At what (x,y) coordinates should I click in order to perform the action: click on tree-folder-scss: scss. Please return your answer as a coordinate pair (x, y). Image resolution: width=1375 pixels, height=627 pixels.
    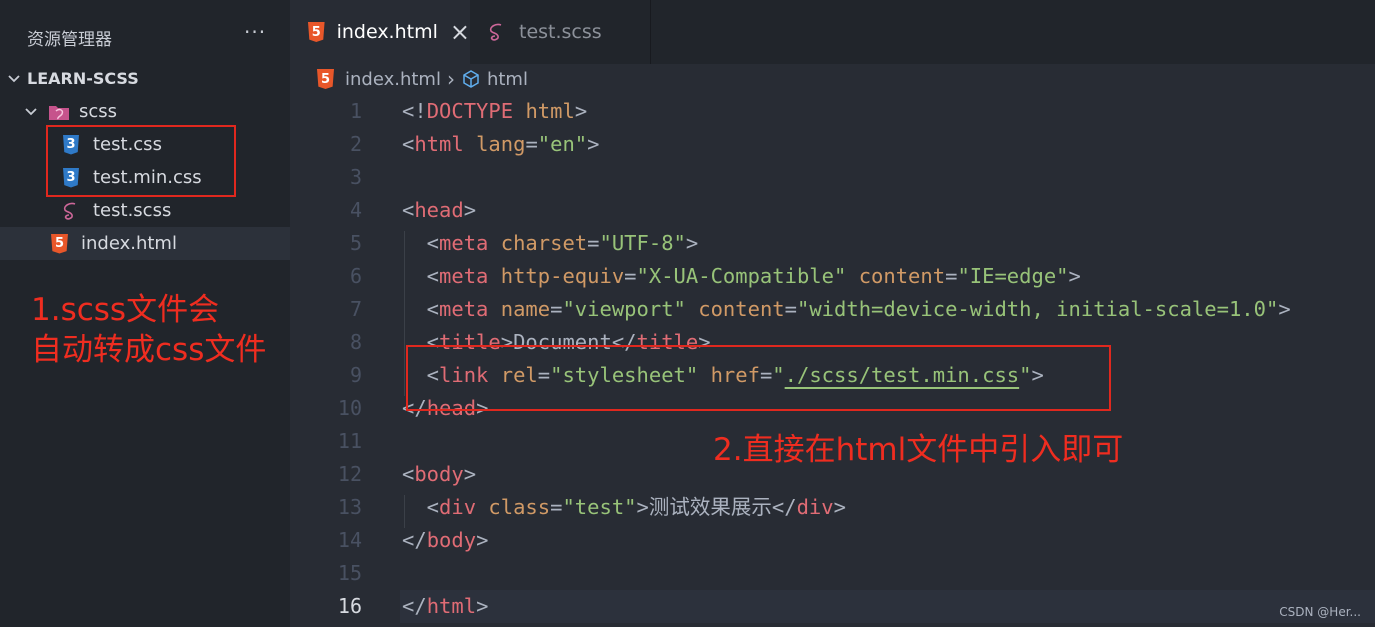
    Looking at the image, I should click on (145, 111).